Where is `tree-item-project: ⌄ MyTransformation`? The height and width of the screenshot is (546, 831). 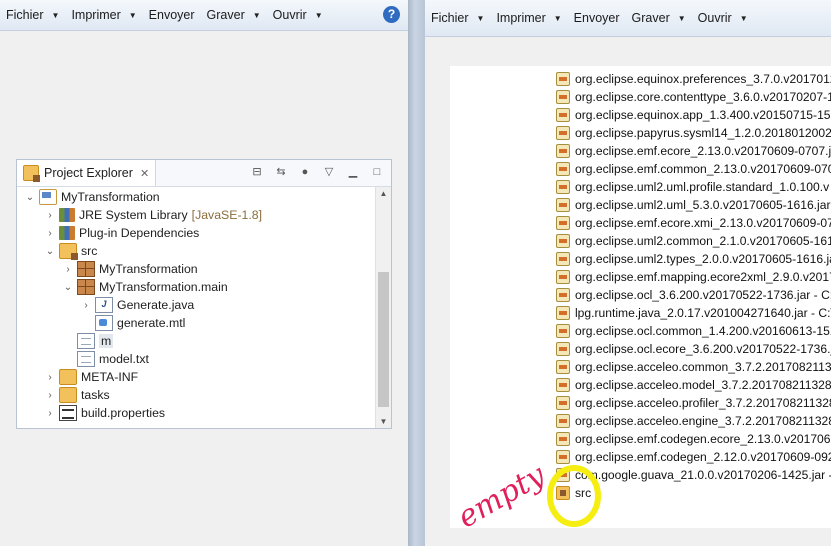
tree-item-project: ⌄ MyTransformation is located at coordinates (204, 197).